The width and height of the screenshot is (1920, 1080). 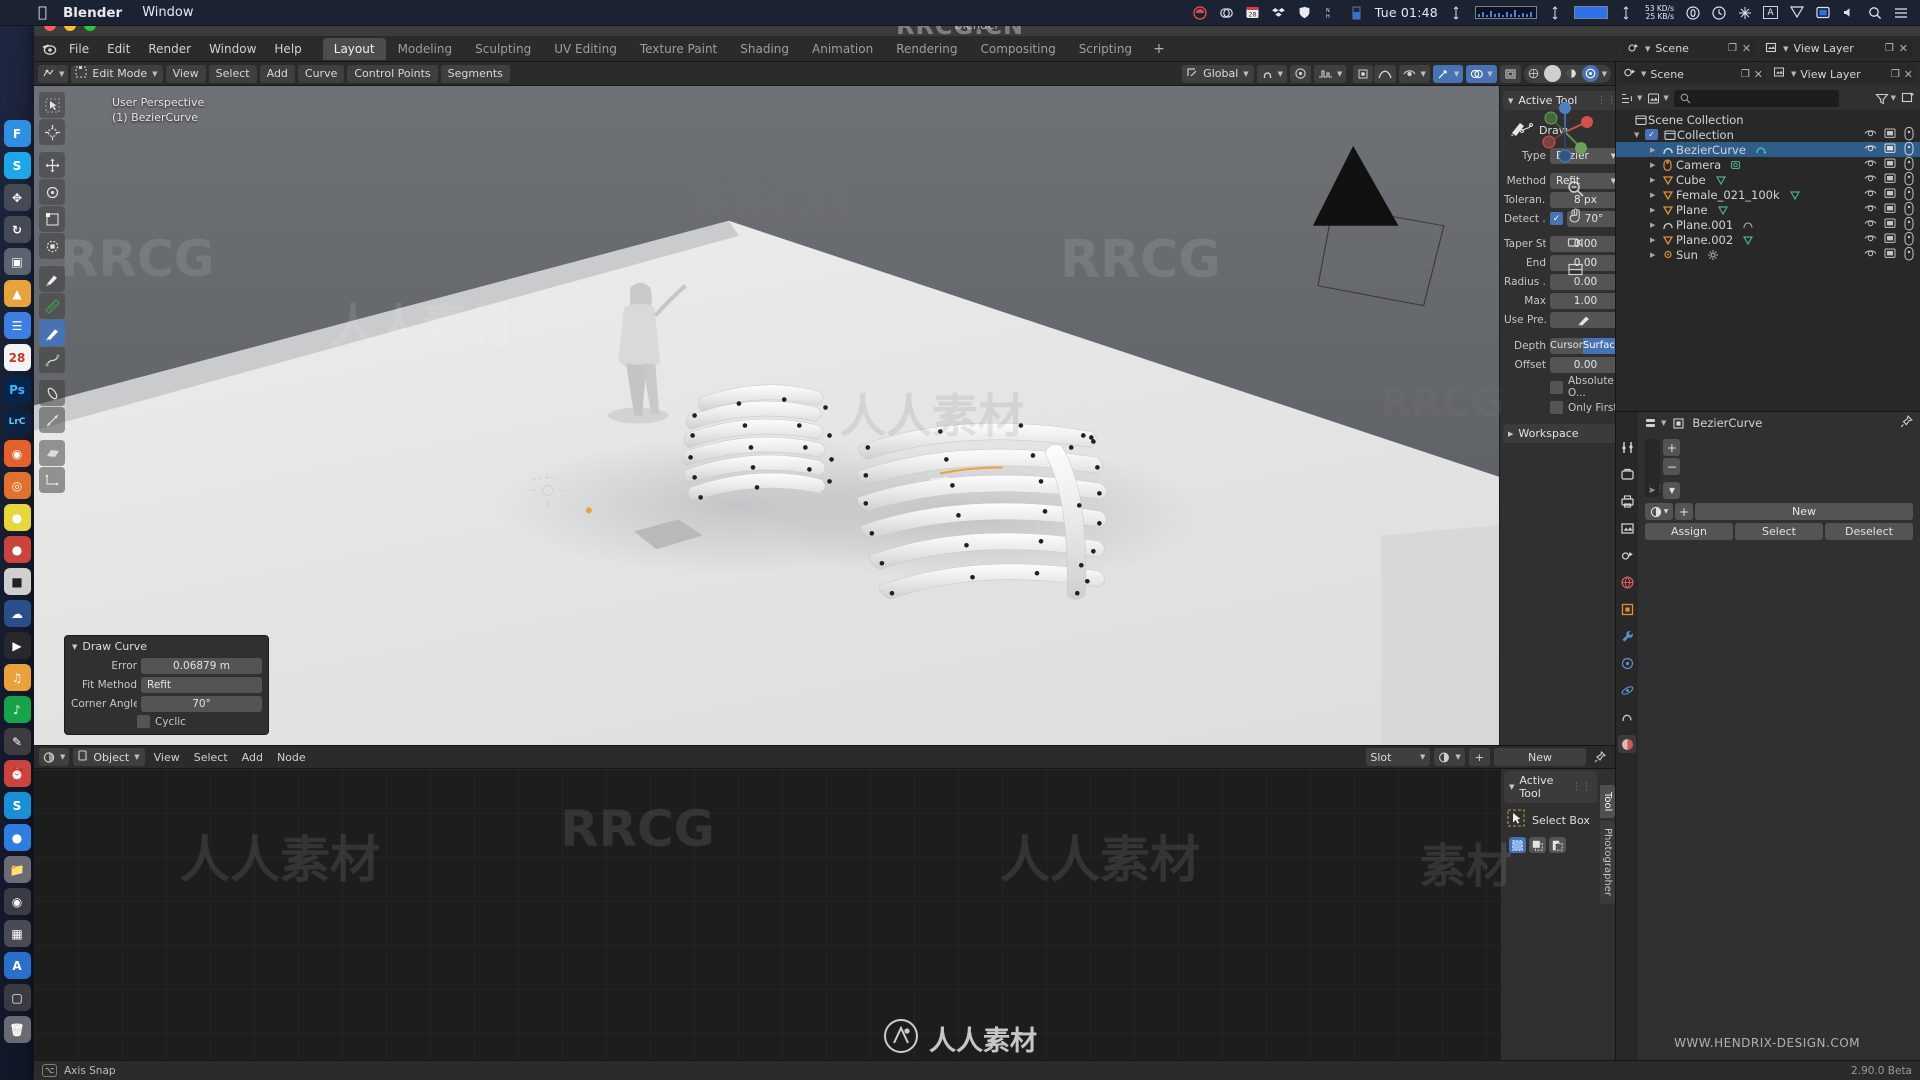 I want to click on network-graph-icon, so click(x=1505, y=12).